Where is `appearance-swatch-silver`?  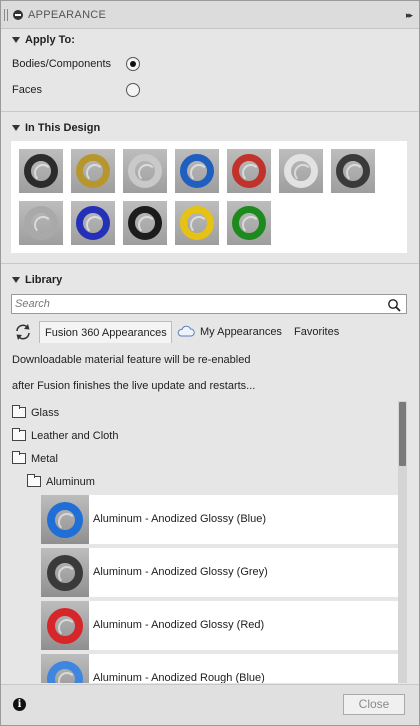
appearance-swatch-silver is located at coordinates (145, 171).